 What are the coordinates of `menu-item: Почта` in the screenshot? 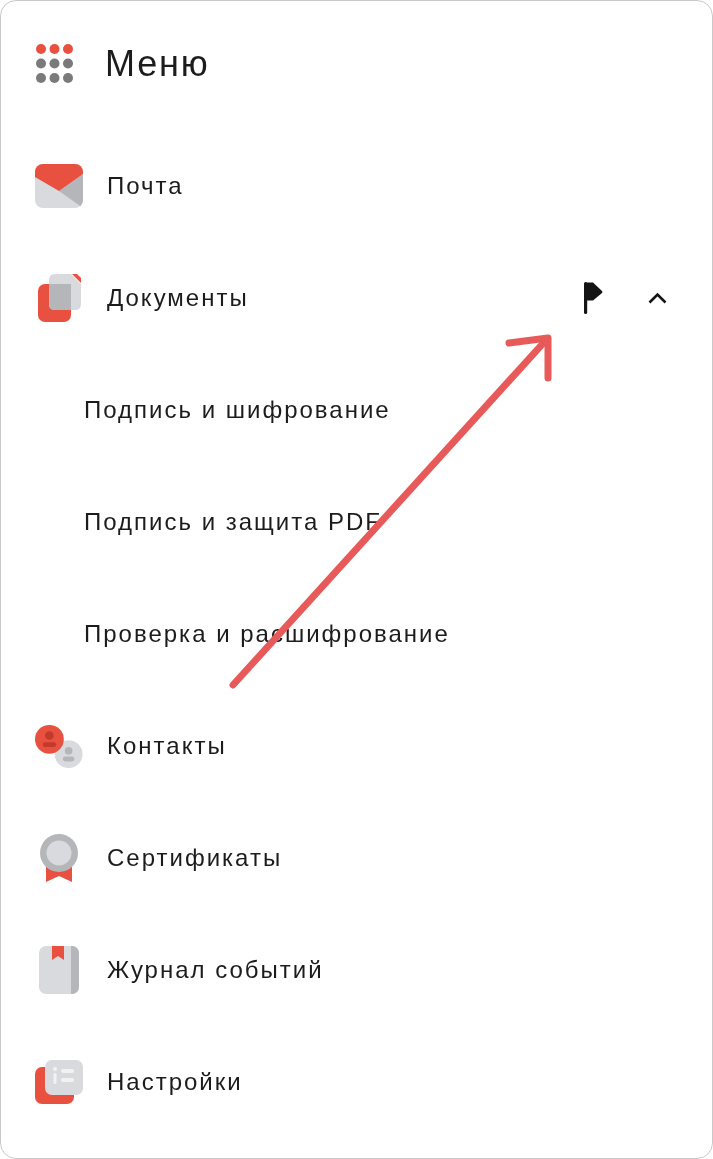 It's located at (109, 186).